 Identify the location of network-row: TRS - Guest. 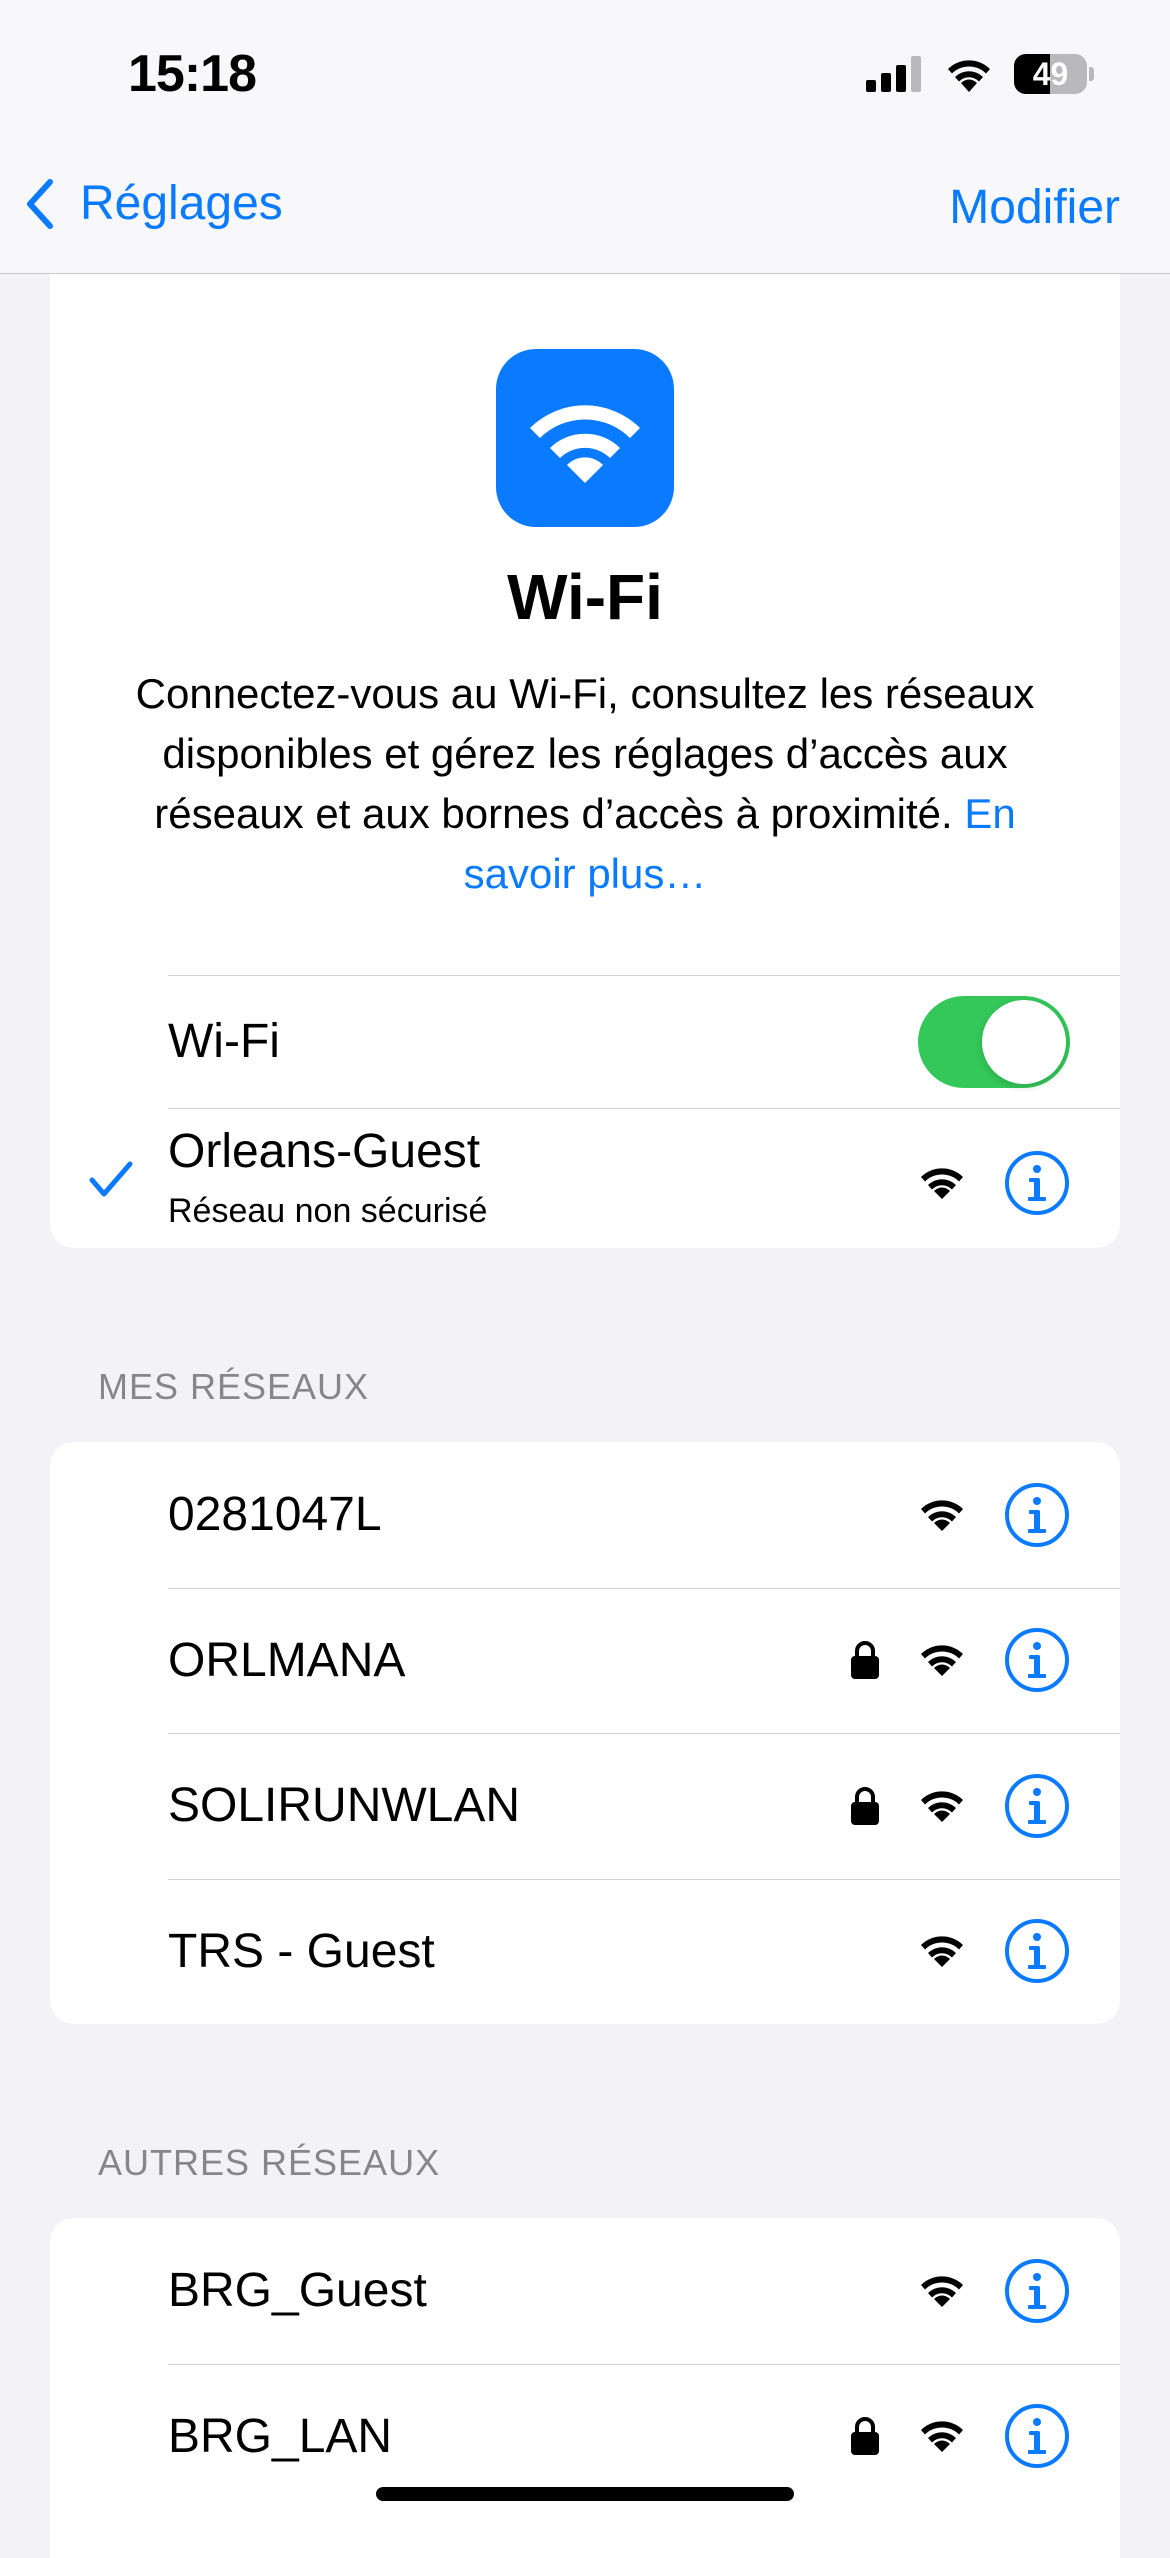
(585, 1952).